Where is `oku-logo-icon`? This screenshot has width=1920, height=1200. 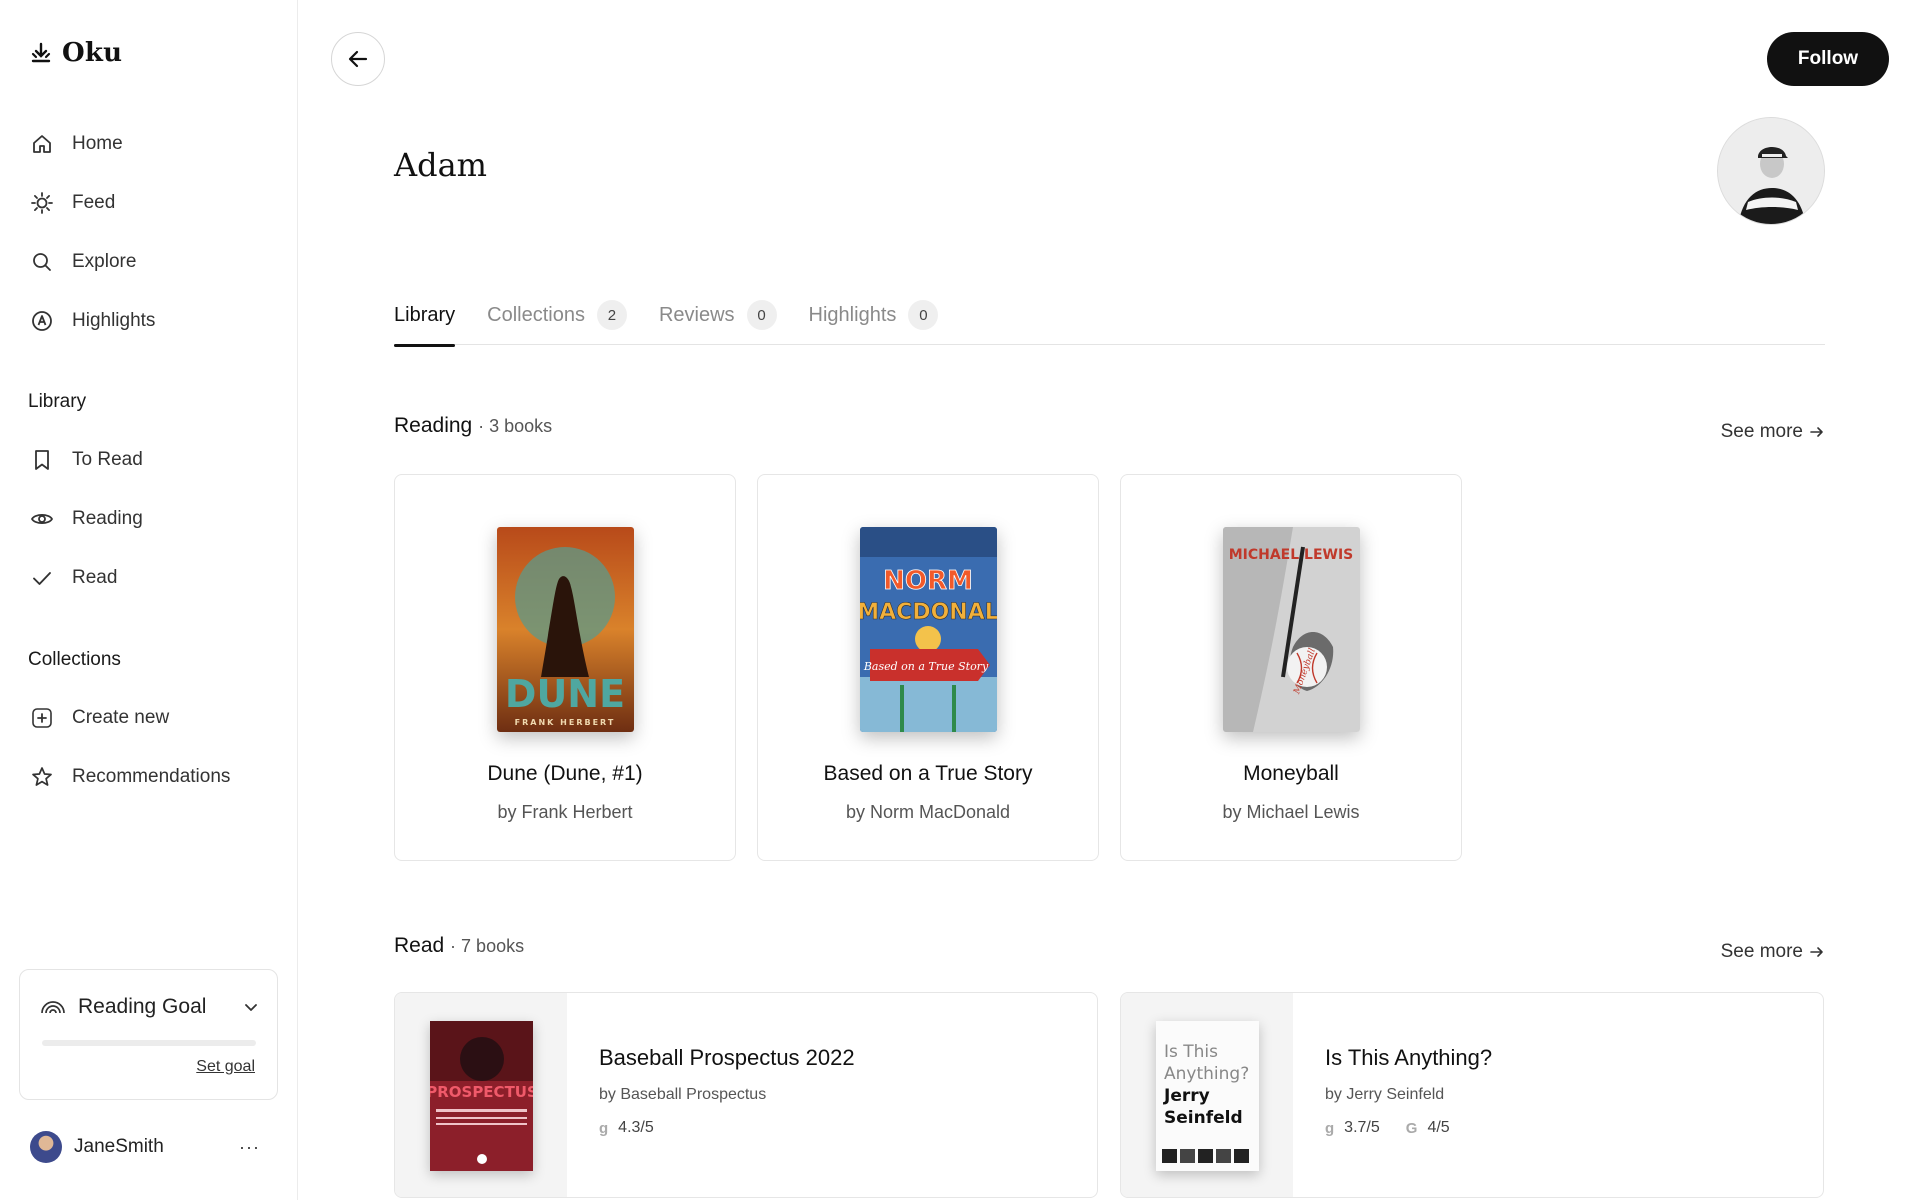 oku-logo-icon is located at coordinates (41, 52).